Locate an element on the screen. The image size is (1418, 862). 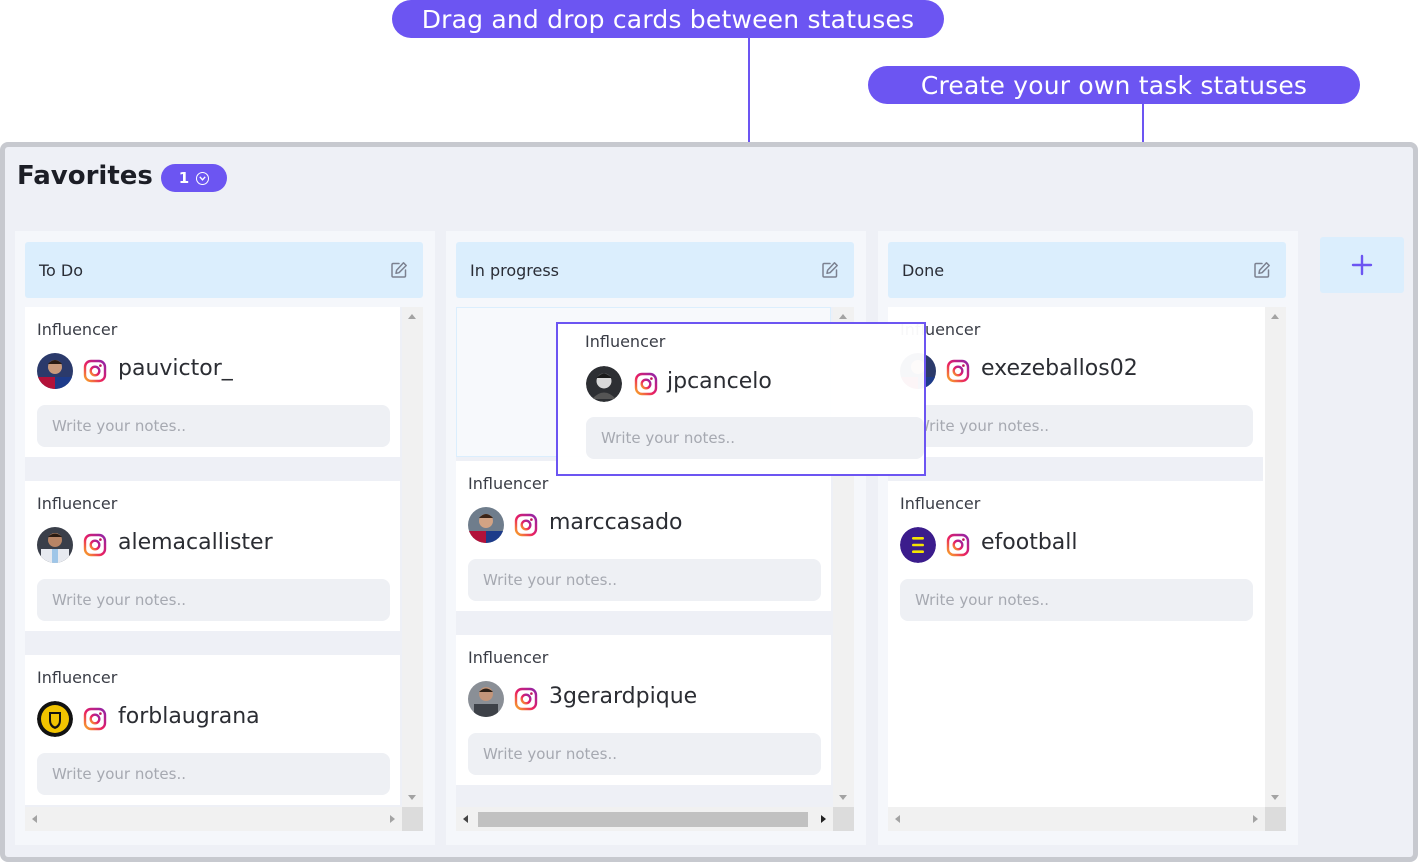
influencer-card: Influencer forblaugrana is located at coordinates (212, 730).